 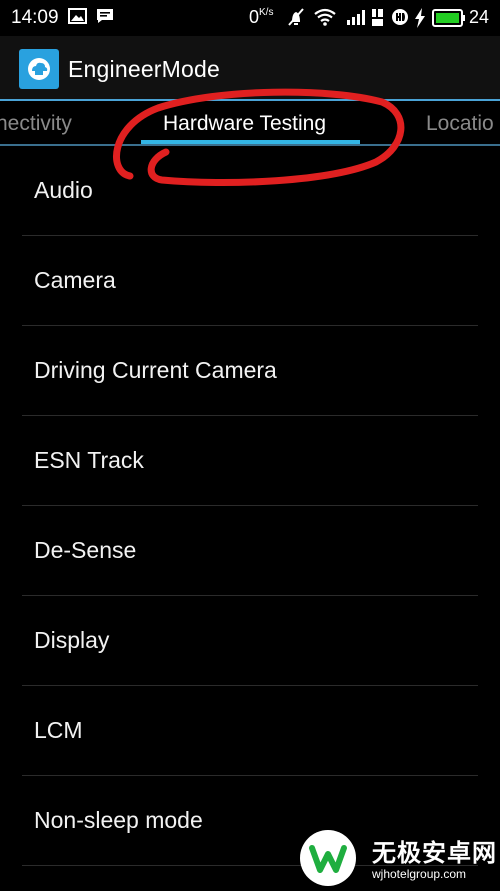 I want to click on list-item-label: Driving Current Camera, so click(x=155, y=370).